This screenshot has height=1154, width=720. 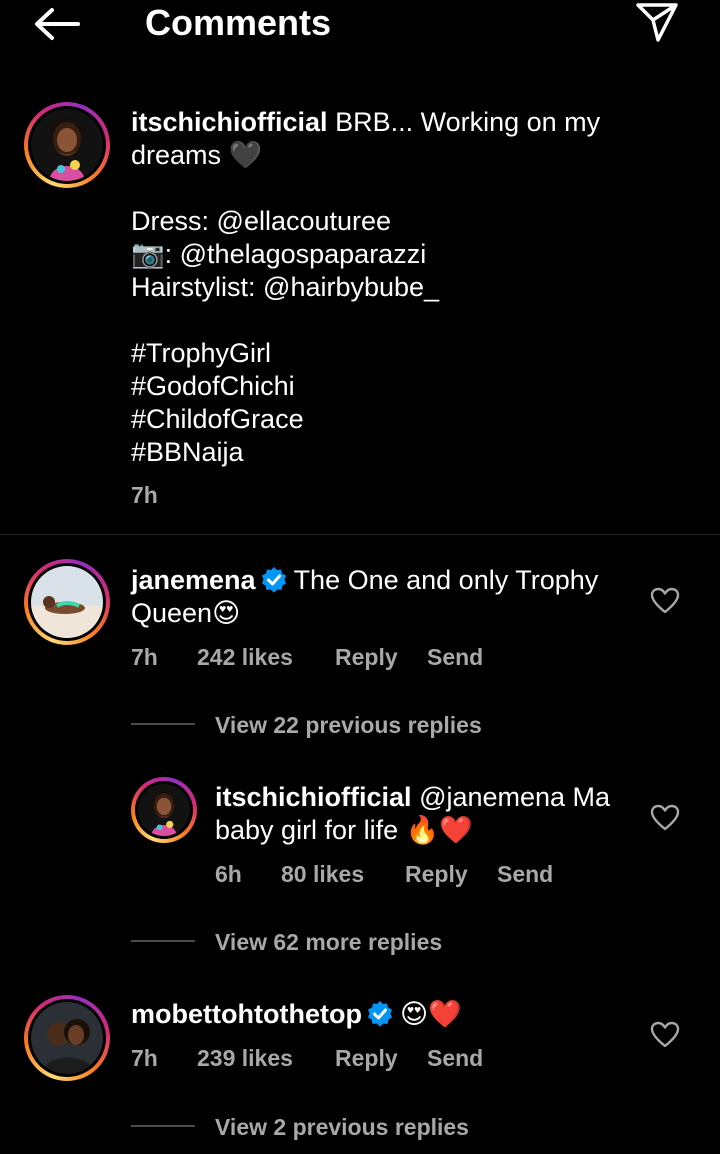 I want to click on comment-username: mobettohtothetop, so click(x=246, y=1014).